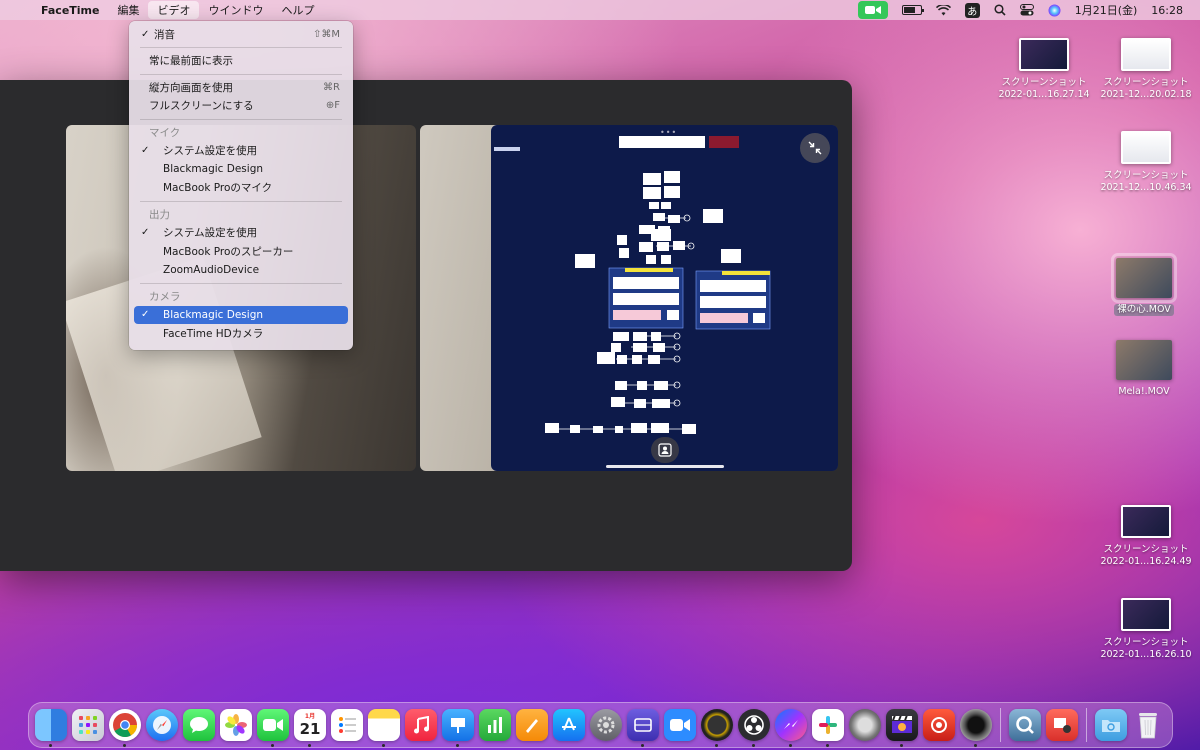 The image size is (1200, 750). I want to click on battery-status, so click(912, 10).